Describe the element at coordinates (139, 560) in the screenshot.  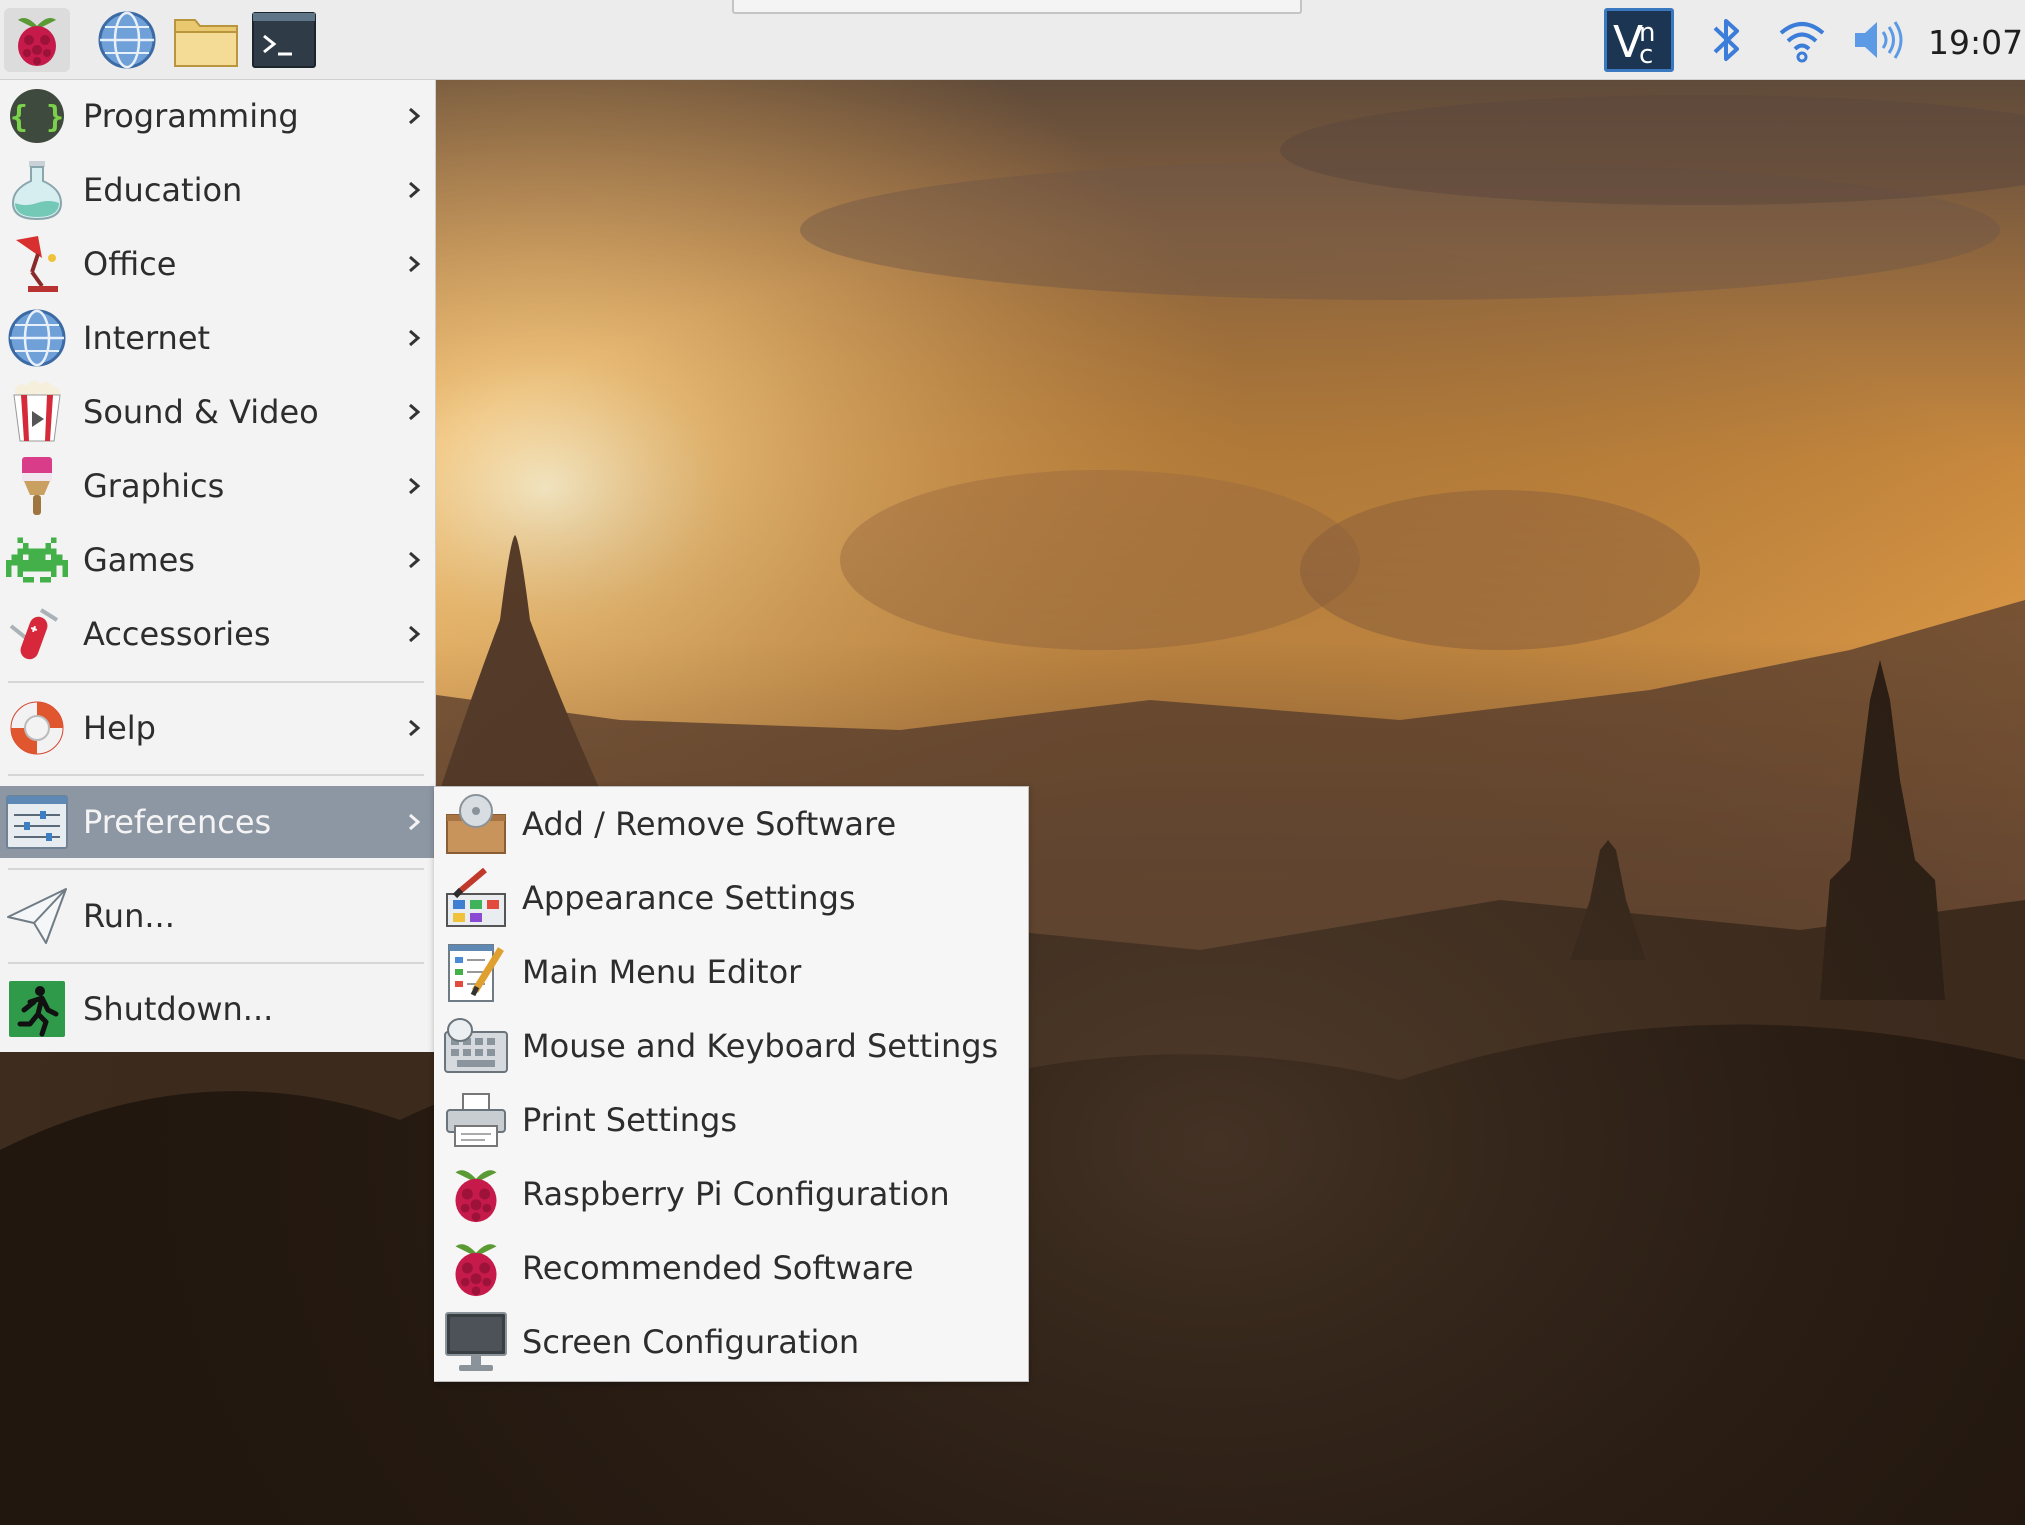
I see `menu-item-label: Games` at that location.